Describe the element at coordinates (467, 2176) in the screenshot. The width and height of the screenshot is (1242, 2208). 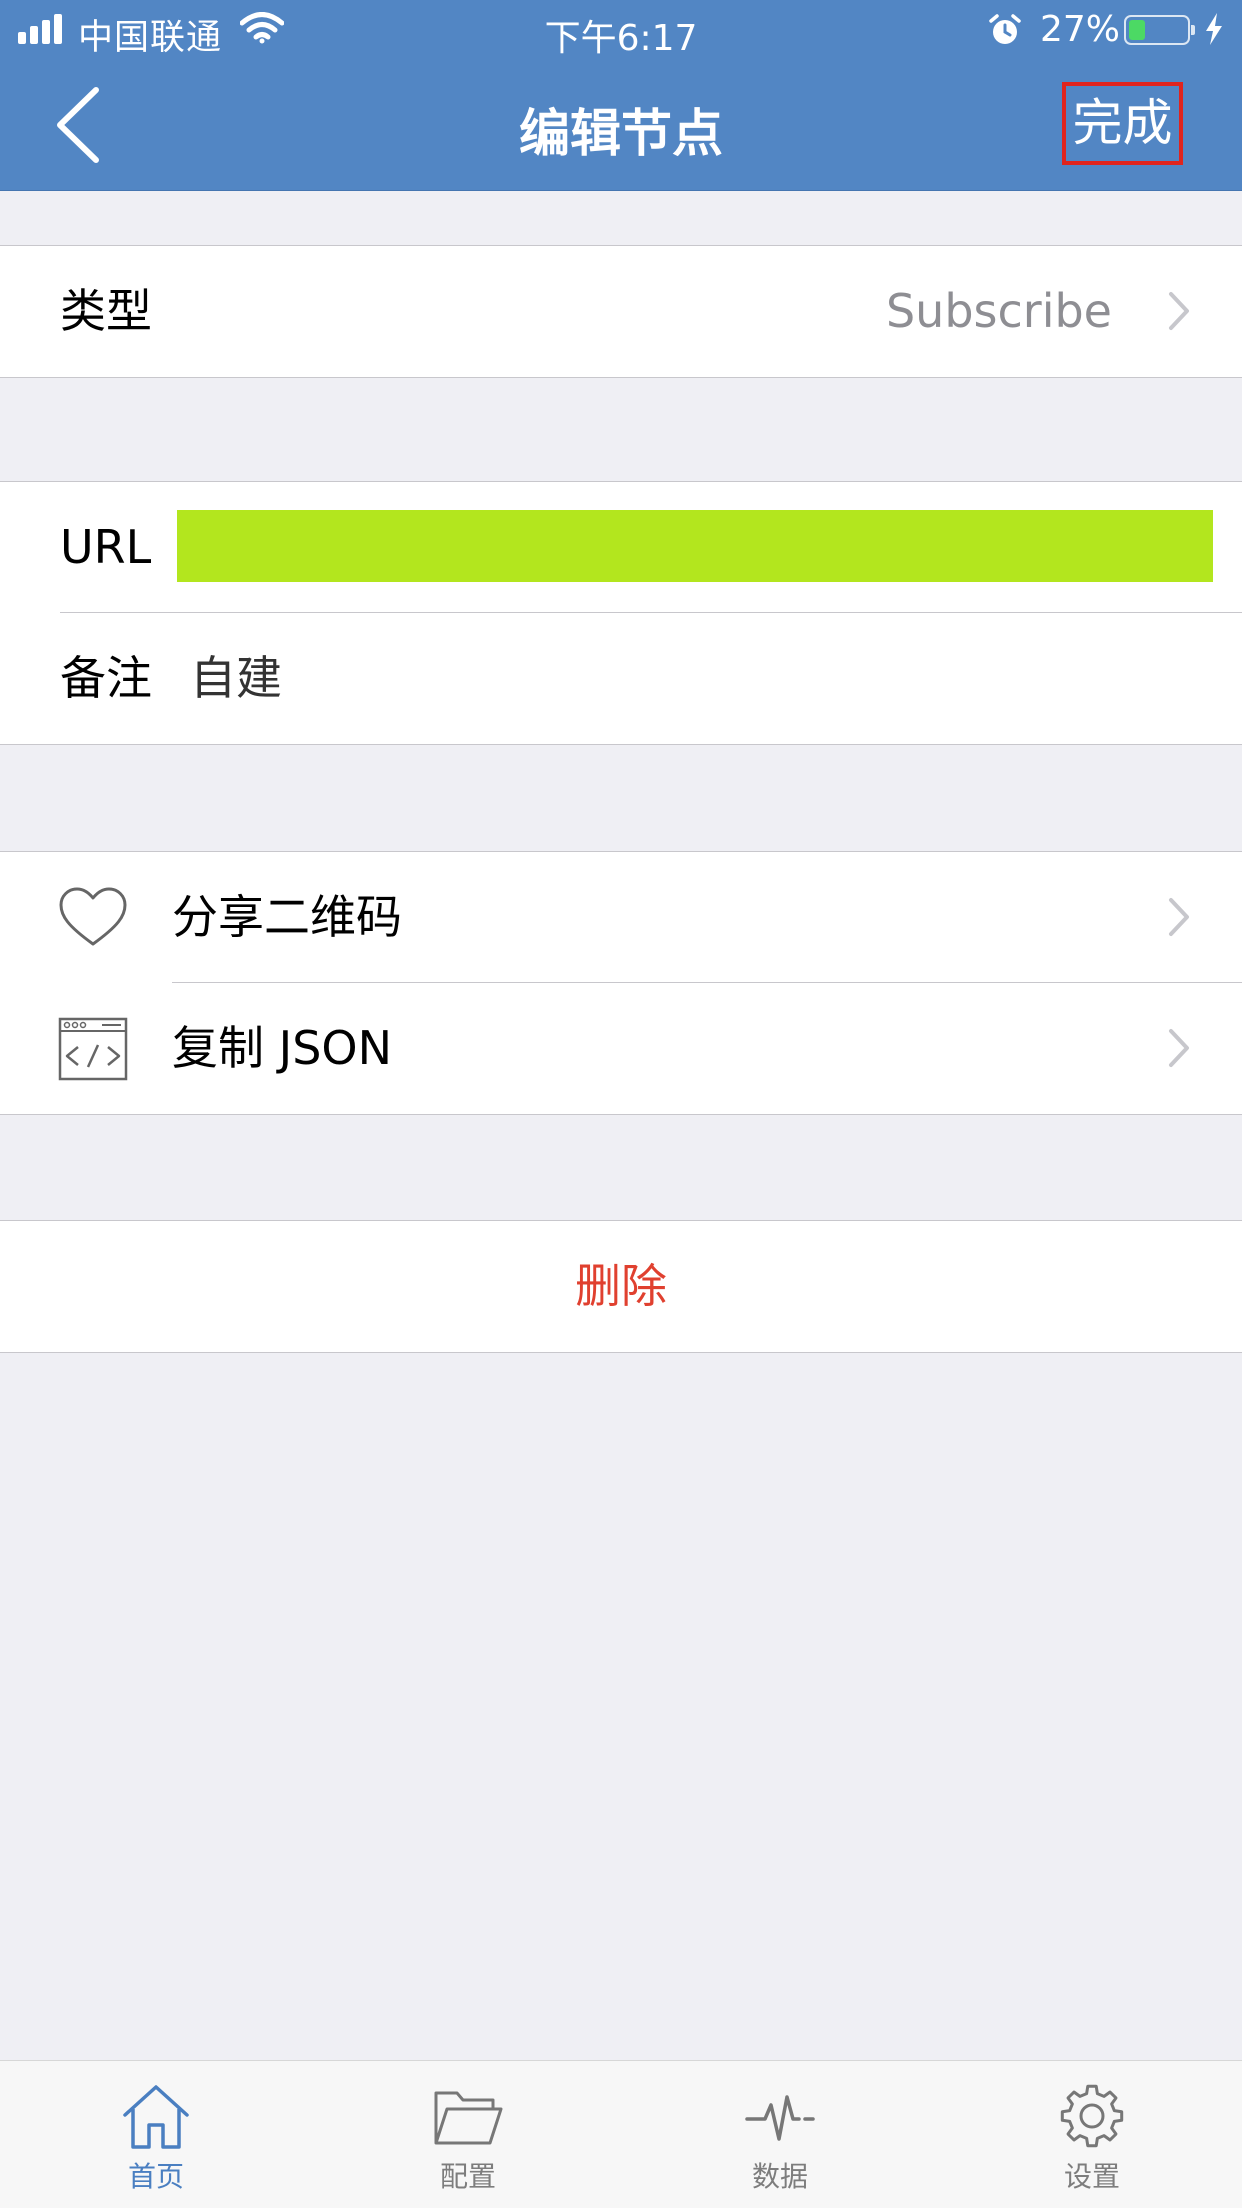
I see `tab-config-label: 配置` at that location.